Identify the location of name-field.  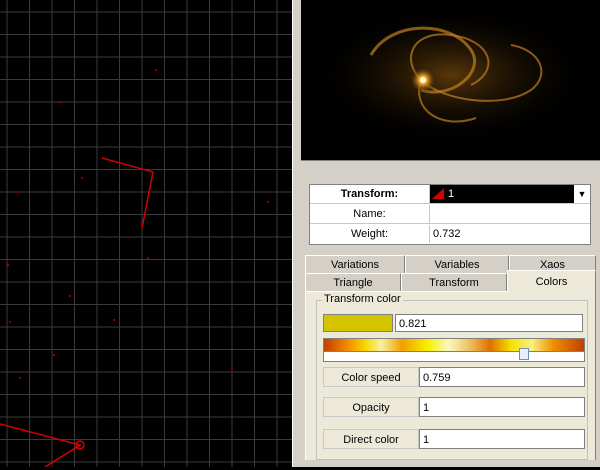
(510, 214).